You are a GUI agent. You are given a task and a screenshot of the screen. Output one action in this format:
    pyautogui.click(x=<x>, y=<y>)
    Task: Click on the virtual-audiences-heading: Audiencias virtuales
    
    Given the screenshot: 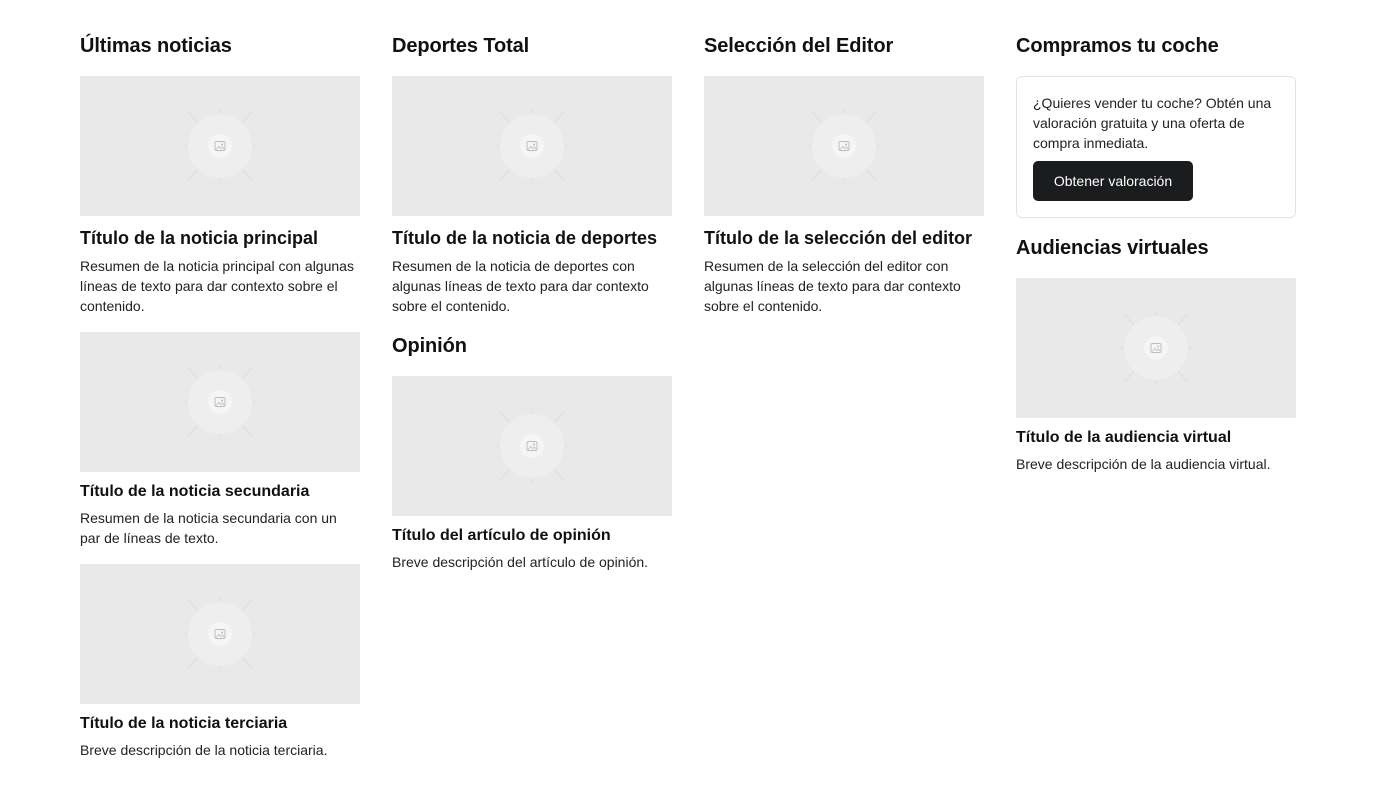 What is the action you would take?
    pyautogui.click(x=1112, y=248)
    